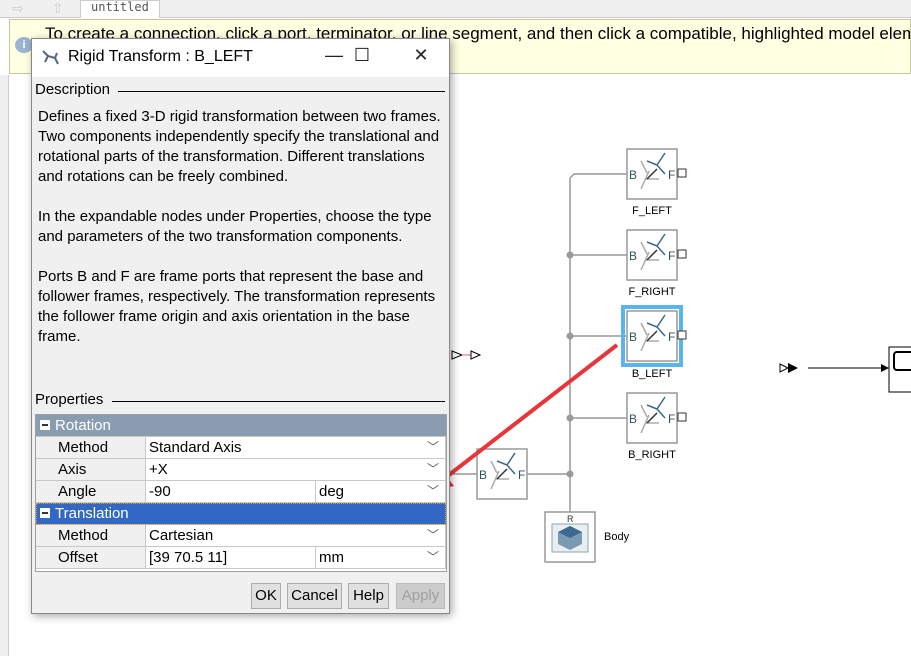 The image size is (911, 656). What do you see at coordinates (241, 426) in the screenshot?
I see `group-rotation: Rotation` at bounding box center [241, 426].